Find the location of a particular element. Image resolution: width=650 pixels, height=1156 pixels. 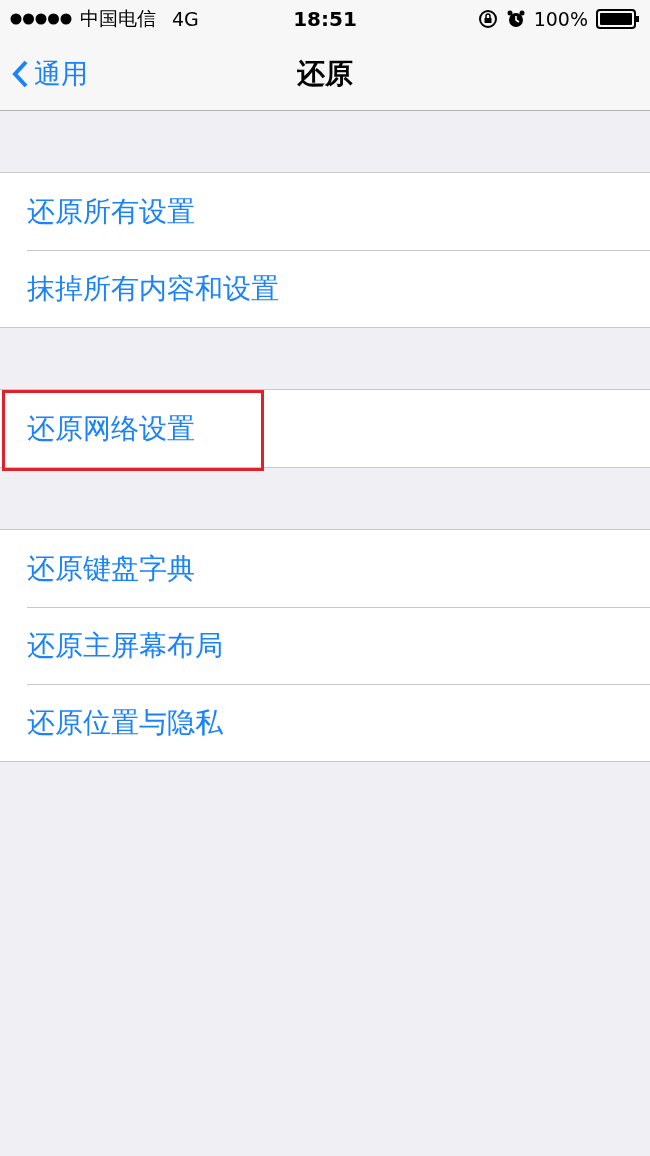

battery-icon is located at coordinates (618, 19).